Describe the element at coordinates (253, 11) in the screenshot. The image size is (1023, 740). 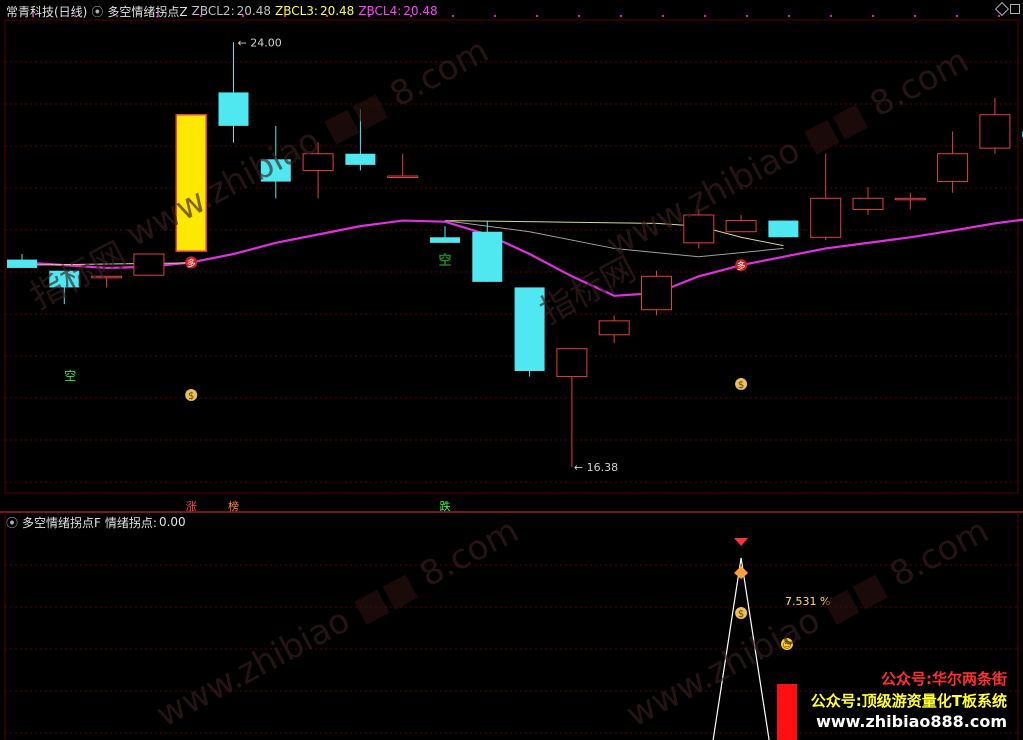
I see `zbcl2-value: 20.48` at that location.